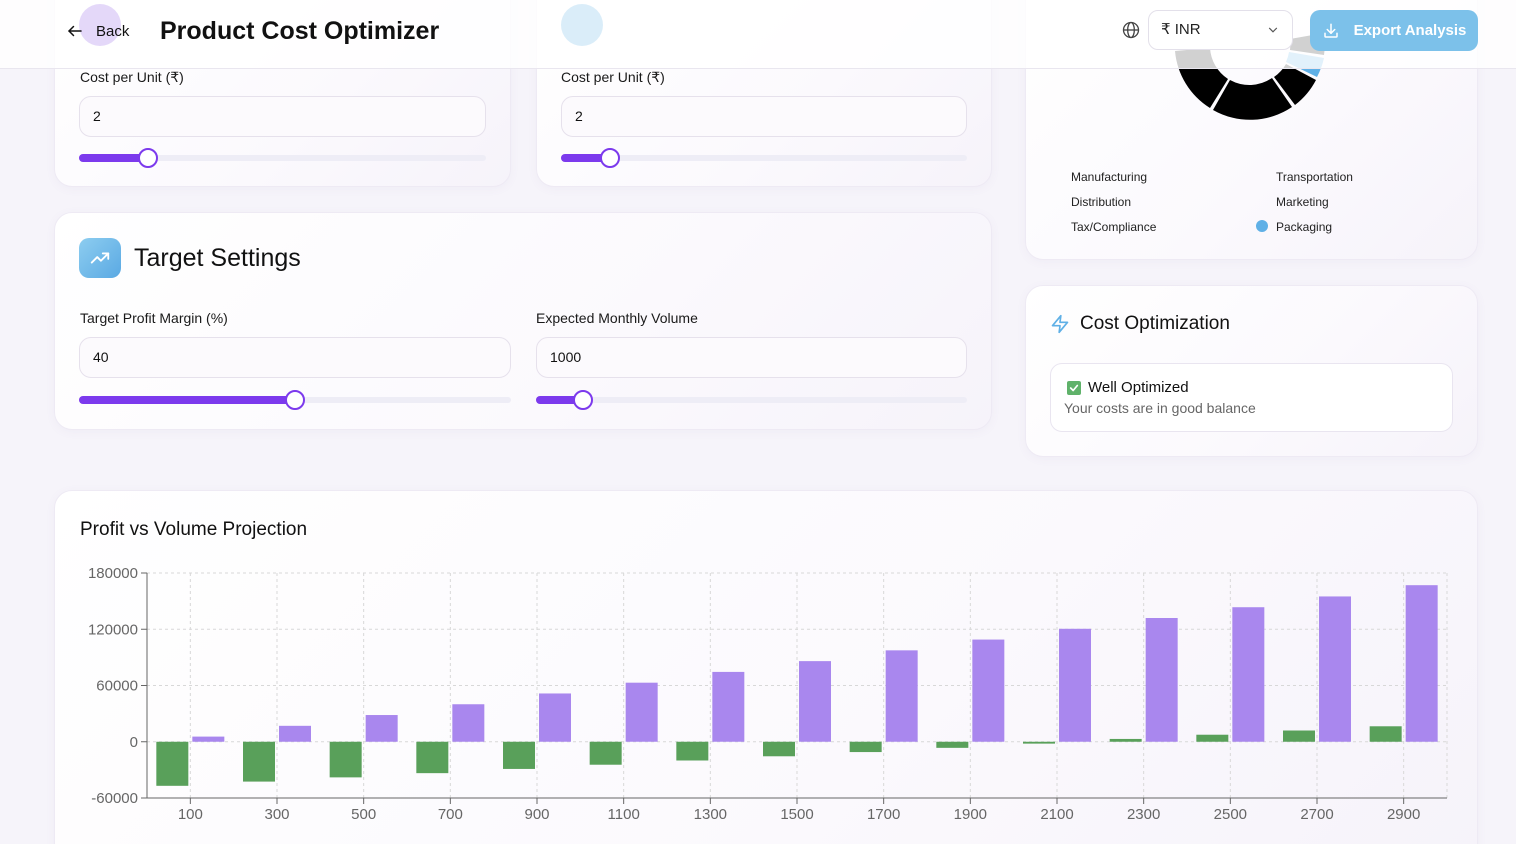 The height and width of the screenshot is (844, 1516). Describe the element at coordinates (1330, 30) in the screenshot. I see `download-icon` at that location.